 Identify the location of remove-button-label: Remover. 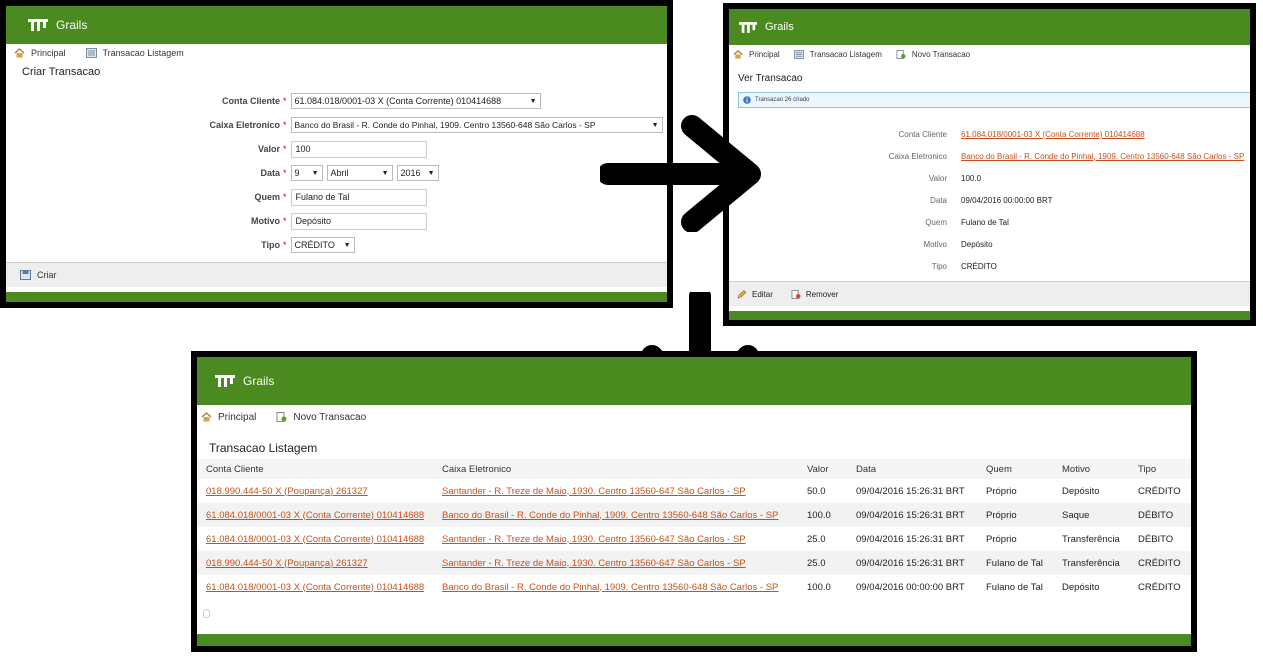
(822, 294).